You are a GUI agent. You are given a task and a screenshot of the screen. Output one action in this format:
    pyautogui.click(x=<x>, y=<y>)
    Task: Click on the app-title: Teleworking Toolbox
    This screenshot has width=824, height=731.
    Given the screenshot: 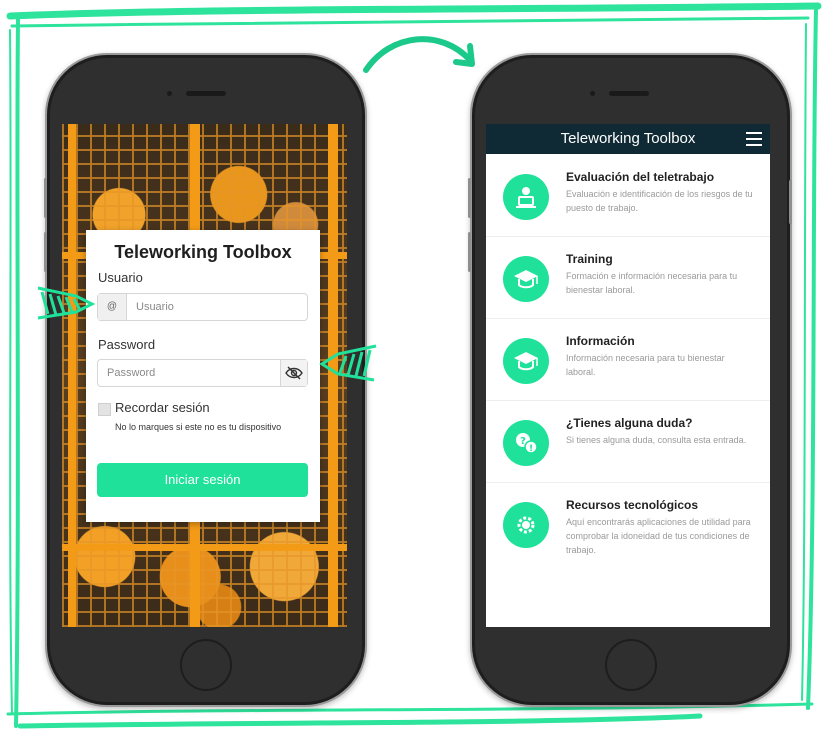 What is the action you would take?
    pyautogui.click(x=628, y=138)
    